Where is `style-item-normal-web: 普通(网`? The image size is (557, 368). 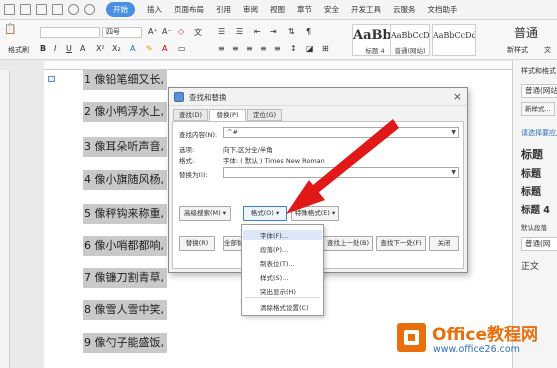
style-item-normal-web: 普通(网 is located at coordinates (539, 244).